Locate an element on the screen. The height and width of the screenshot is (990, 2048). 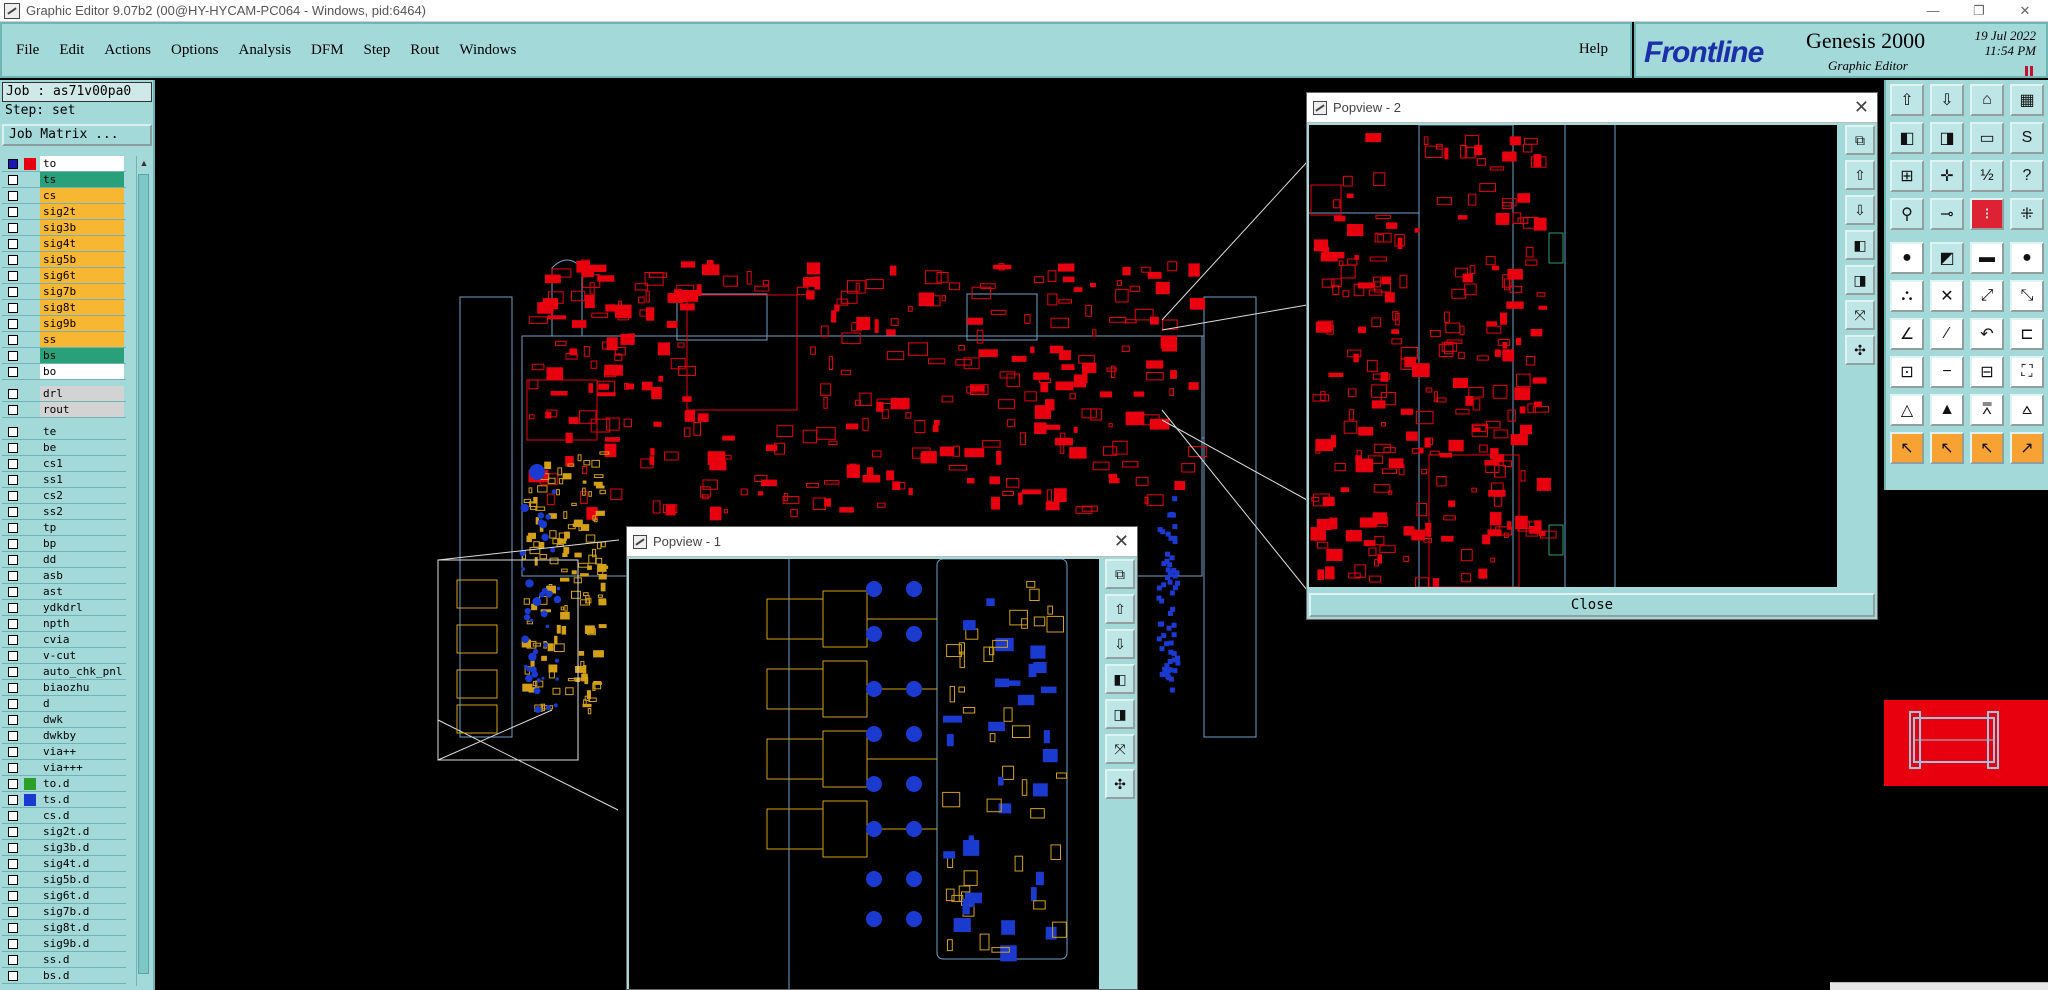
layer-name: tp is located at coordinates (82, 527).